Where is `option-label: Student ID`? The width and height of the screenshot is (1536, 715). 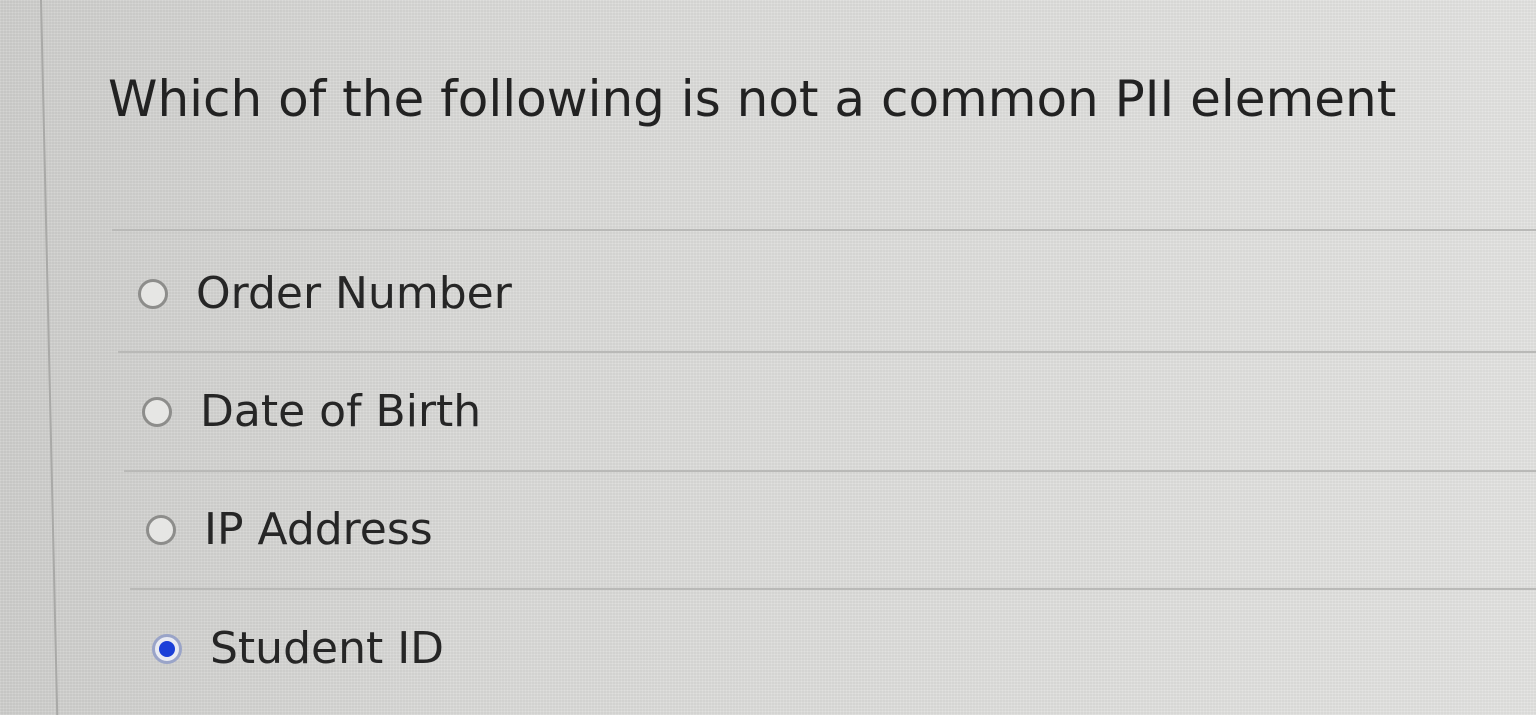
option-label: Student ID is located at coordinates (327, 648).